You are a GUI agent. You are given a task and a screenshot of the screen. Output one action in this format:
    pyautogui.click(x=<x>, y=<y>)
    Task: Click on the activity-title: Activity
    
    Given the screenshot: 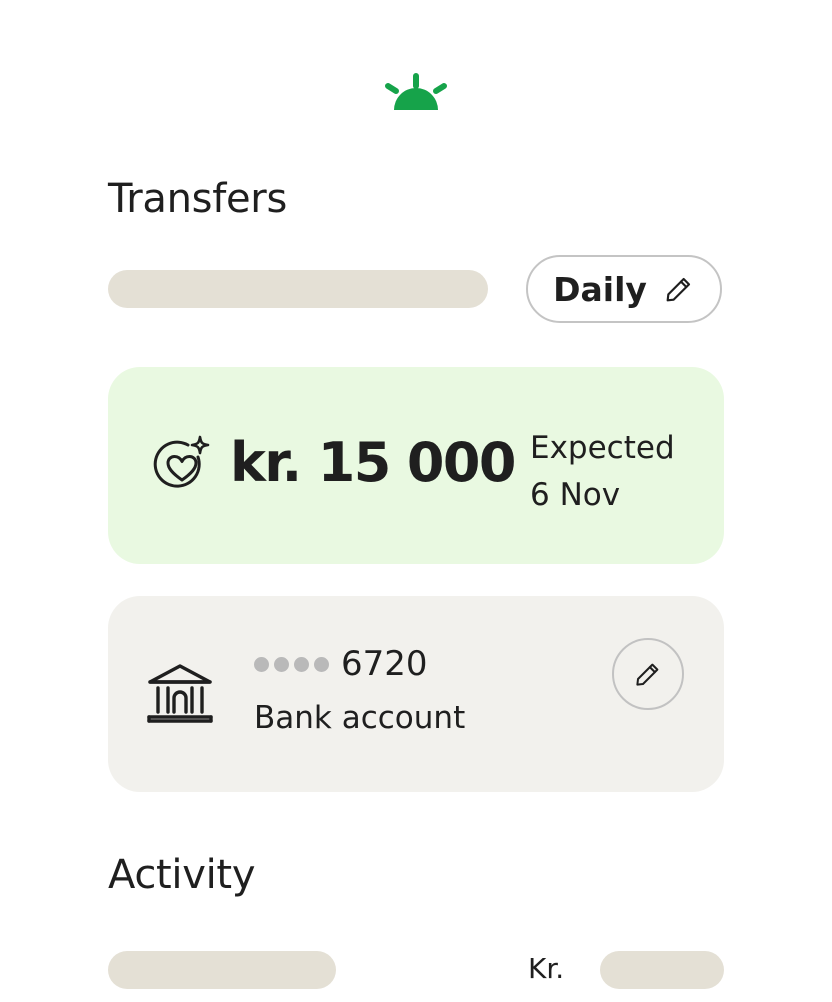 What is the action you would take?
    pyautogui.click(x=182, y=875)
    